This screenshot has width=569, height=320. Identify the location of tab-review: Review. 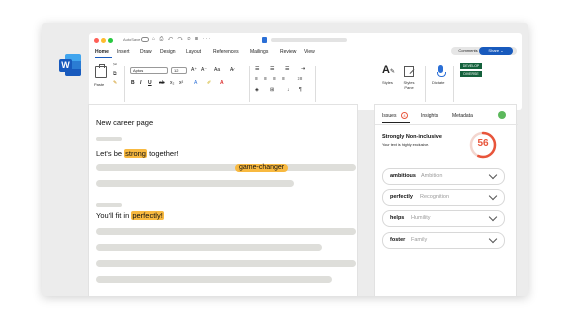
(288, 52).